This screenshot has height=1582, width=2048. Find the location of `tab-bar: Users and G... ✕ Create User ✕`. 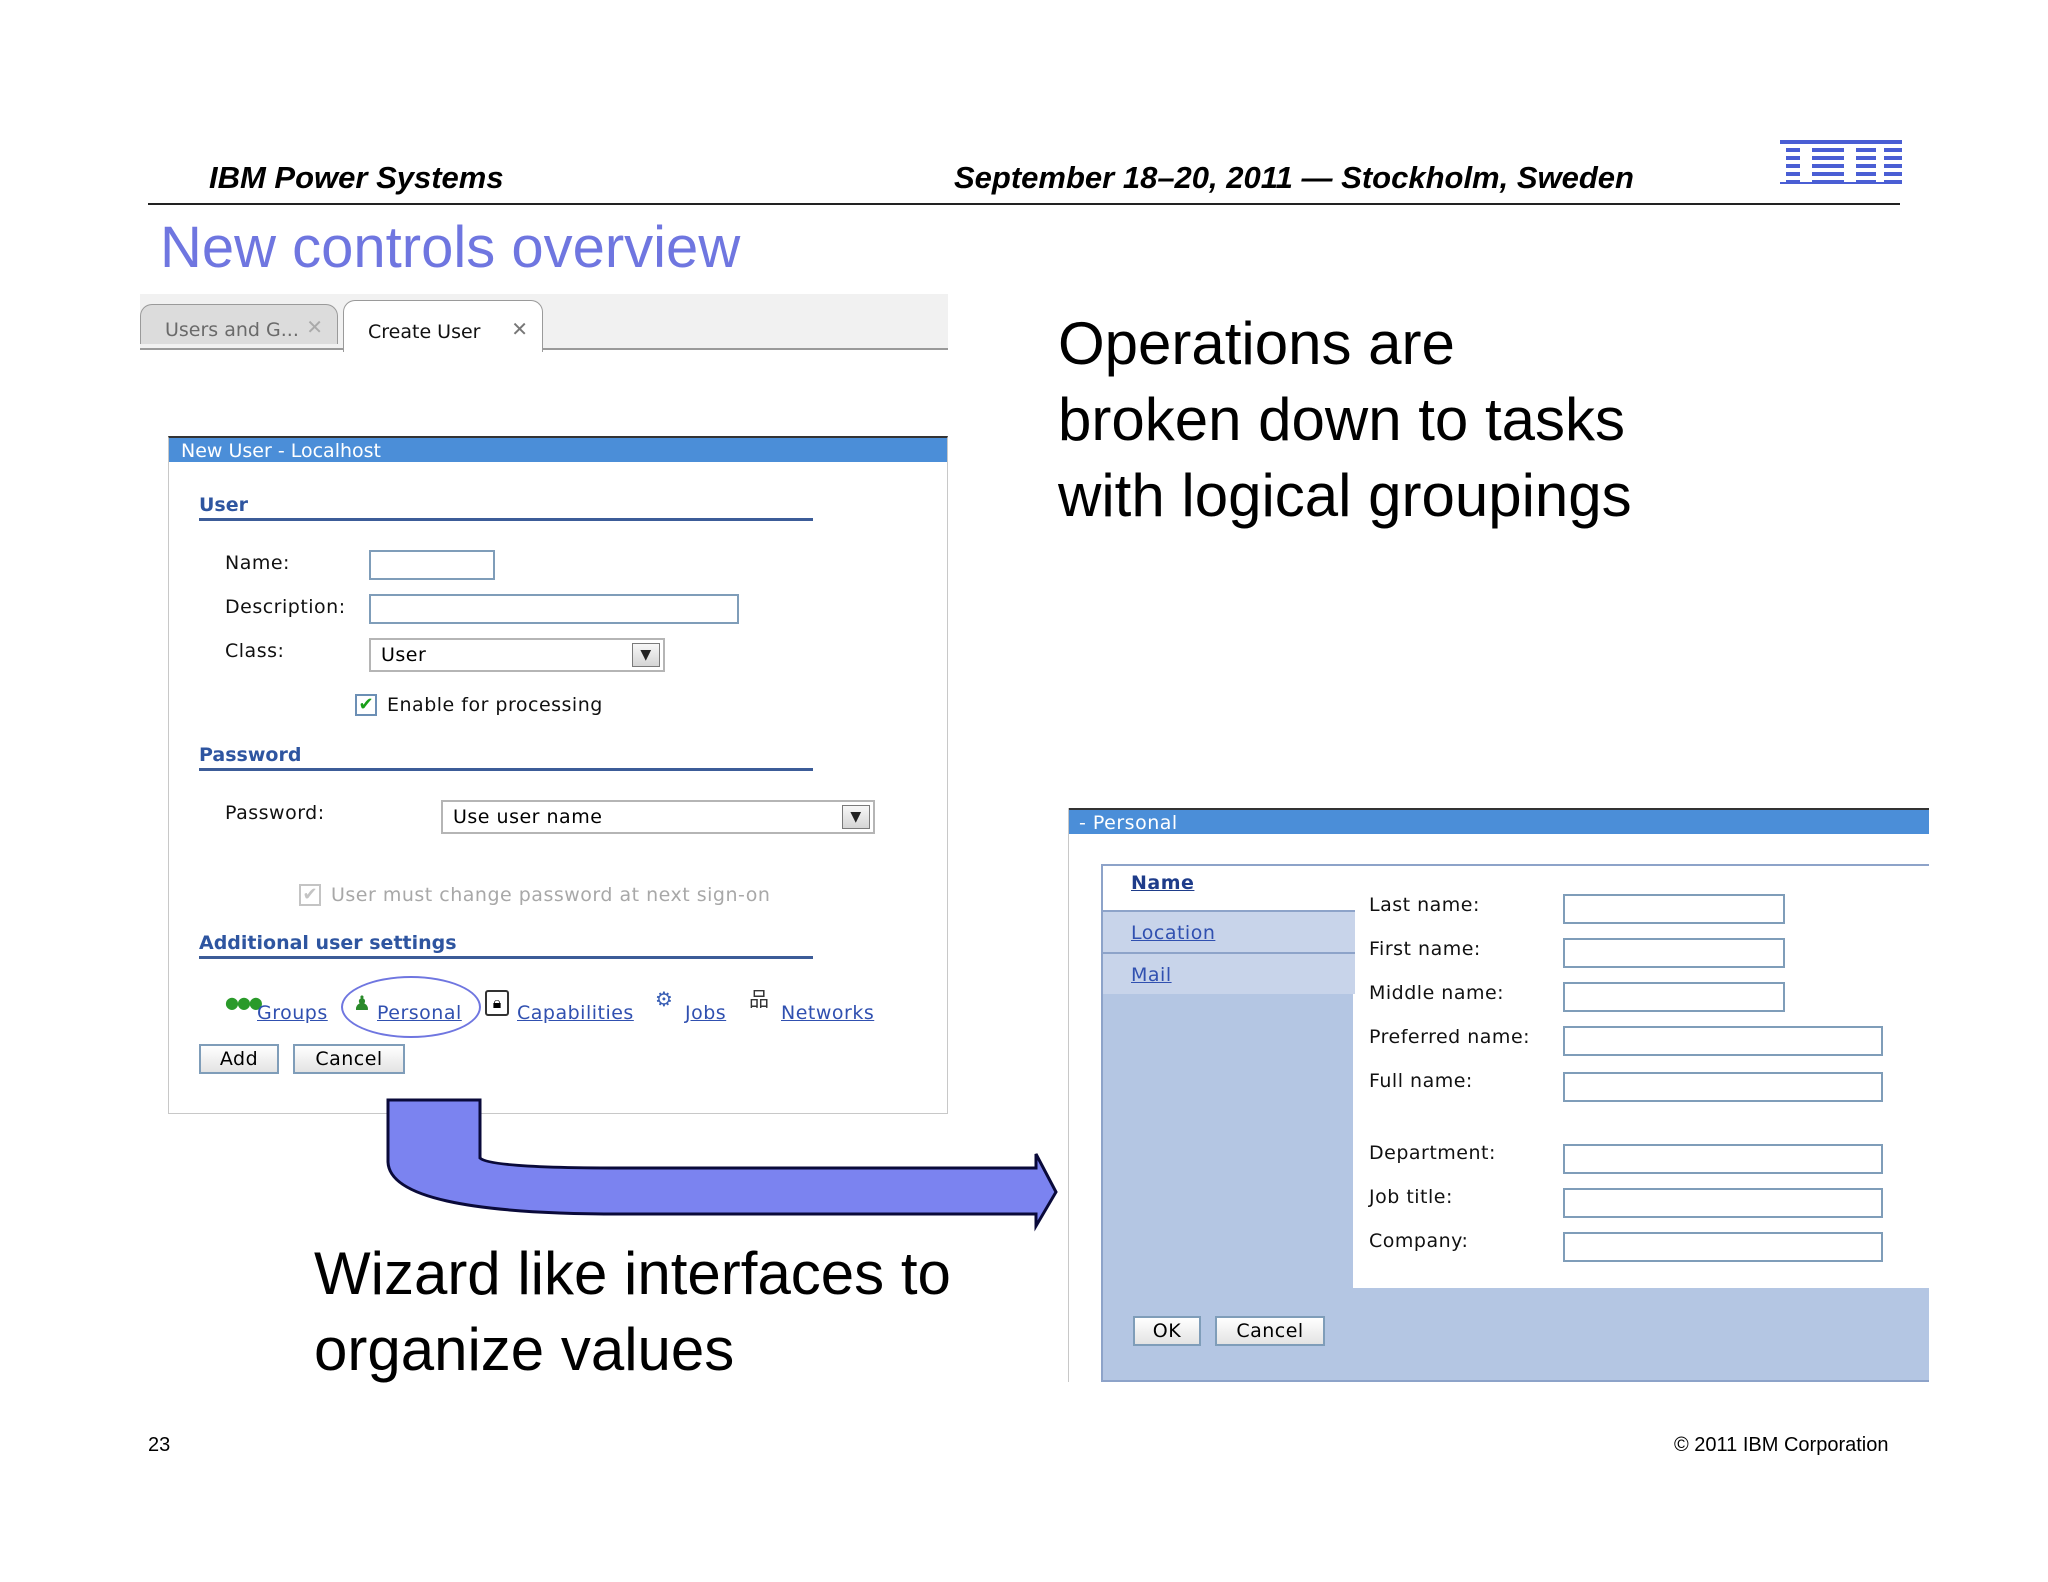

tab-bar: Users and G... ✕ Create User ✕ is located at coordinates (544, 323).